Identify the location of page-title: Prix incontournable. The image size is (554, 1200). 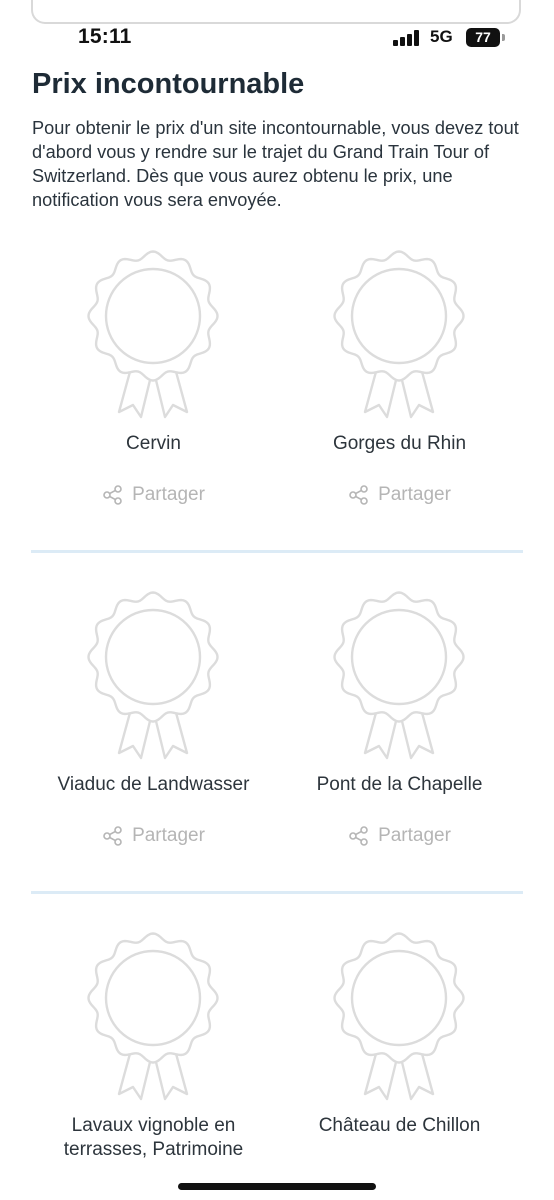
(168, 84).